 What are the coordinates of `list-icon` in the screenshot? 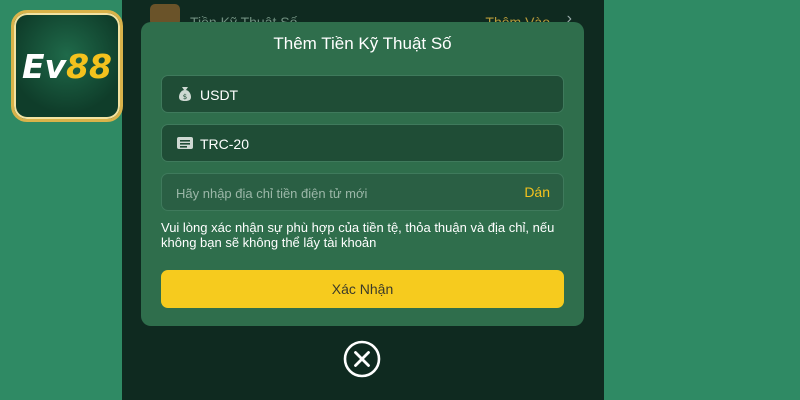 It's located at (185, 143).